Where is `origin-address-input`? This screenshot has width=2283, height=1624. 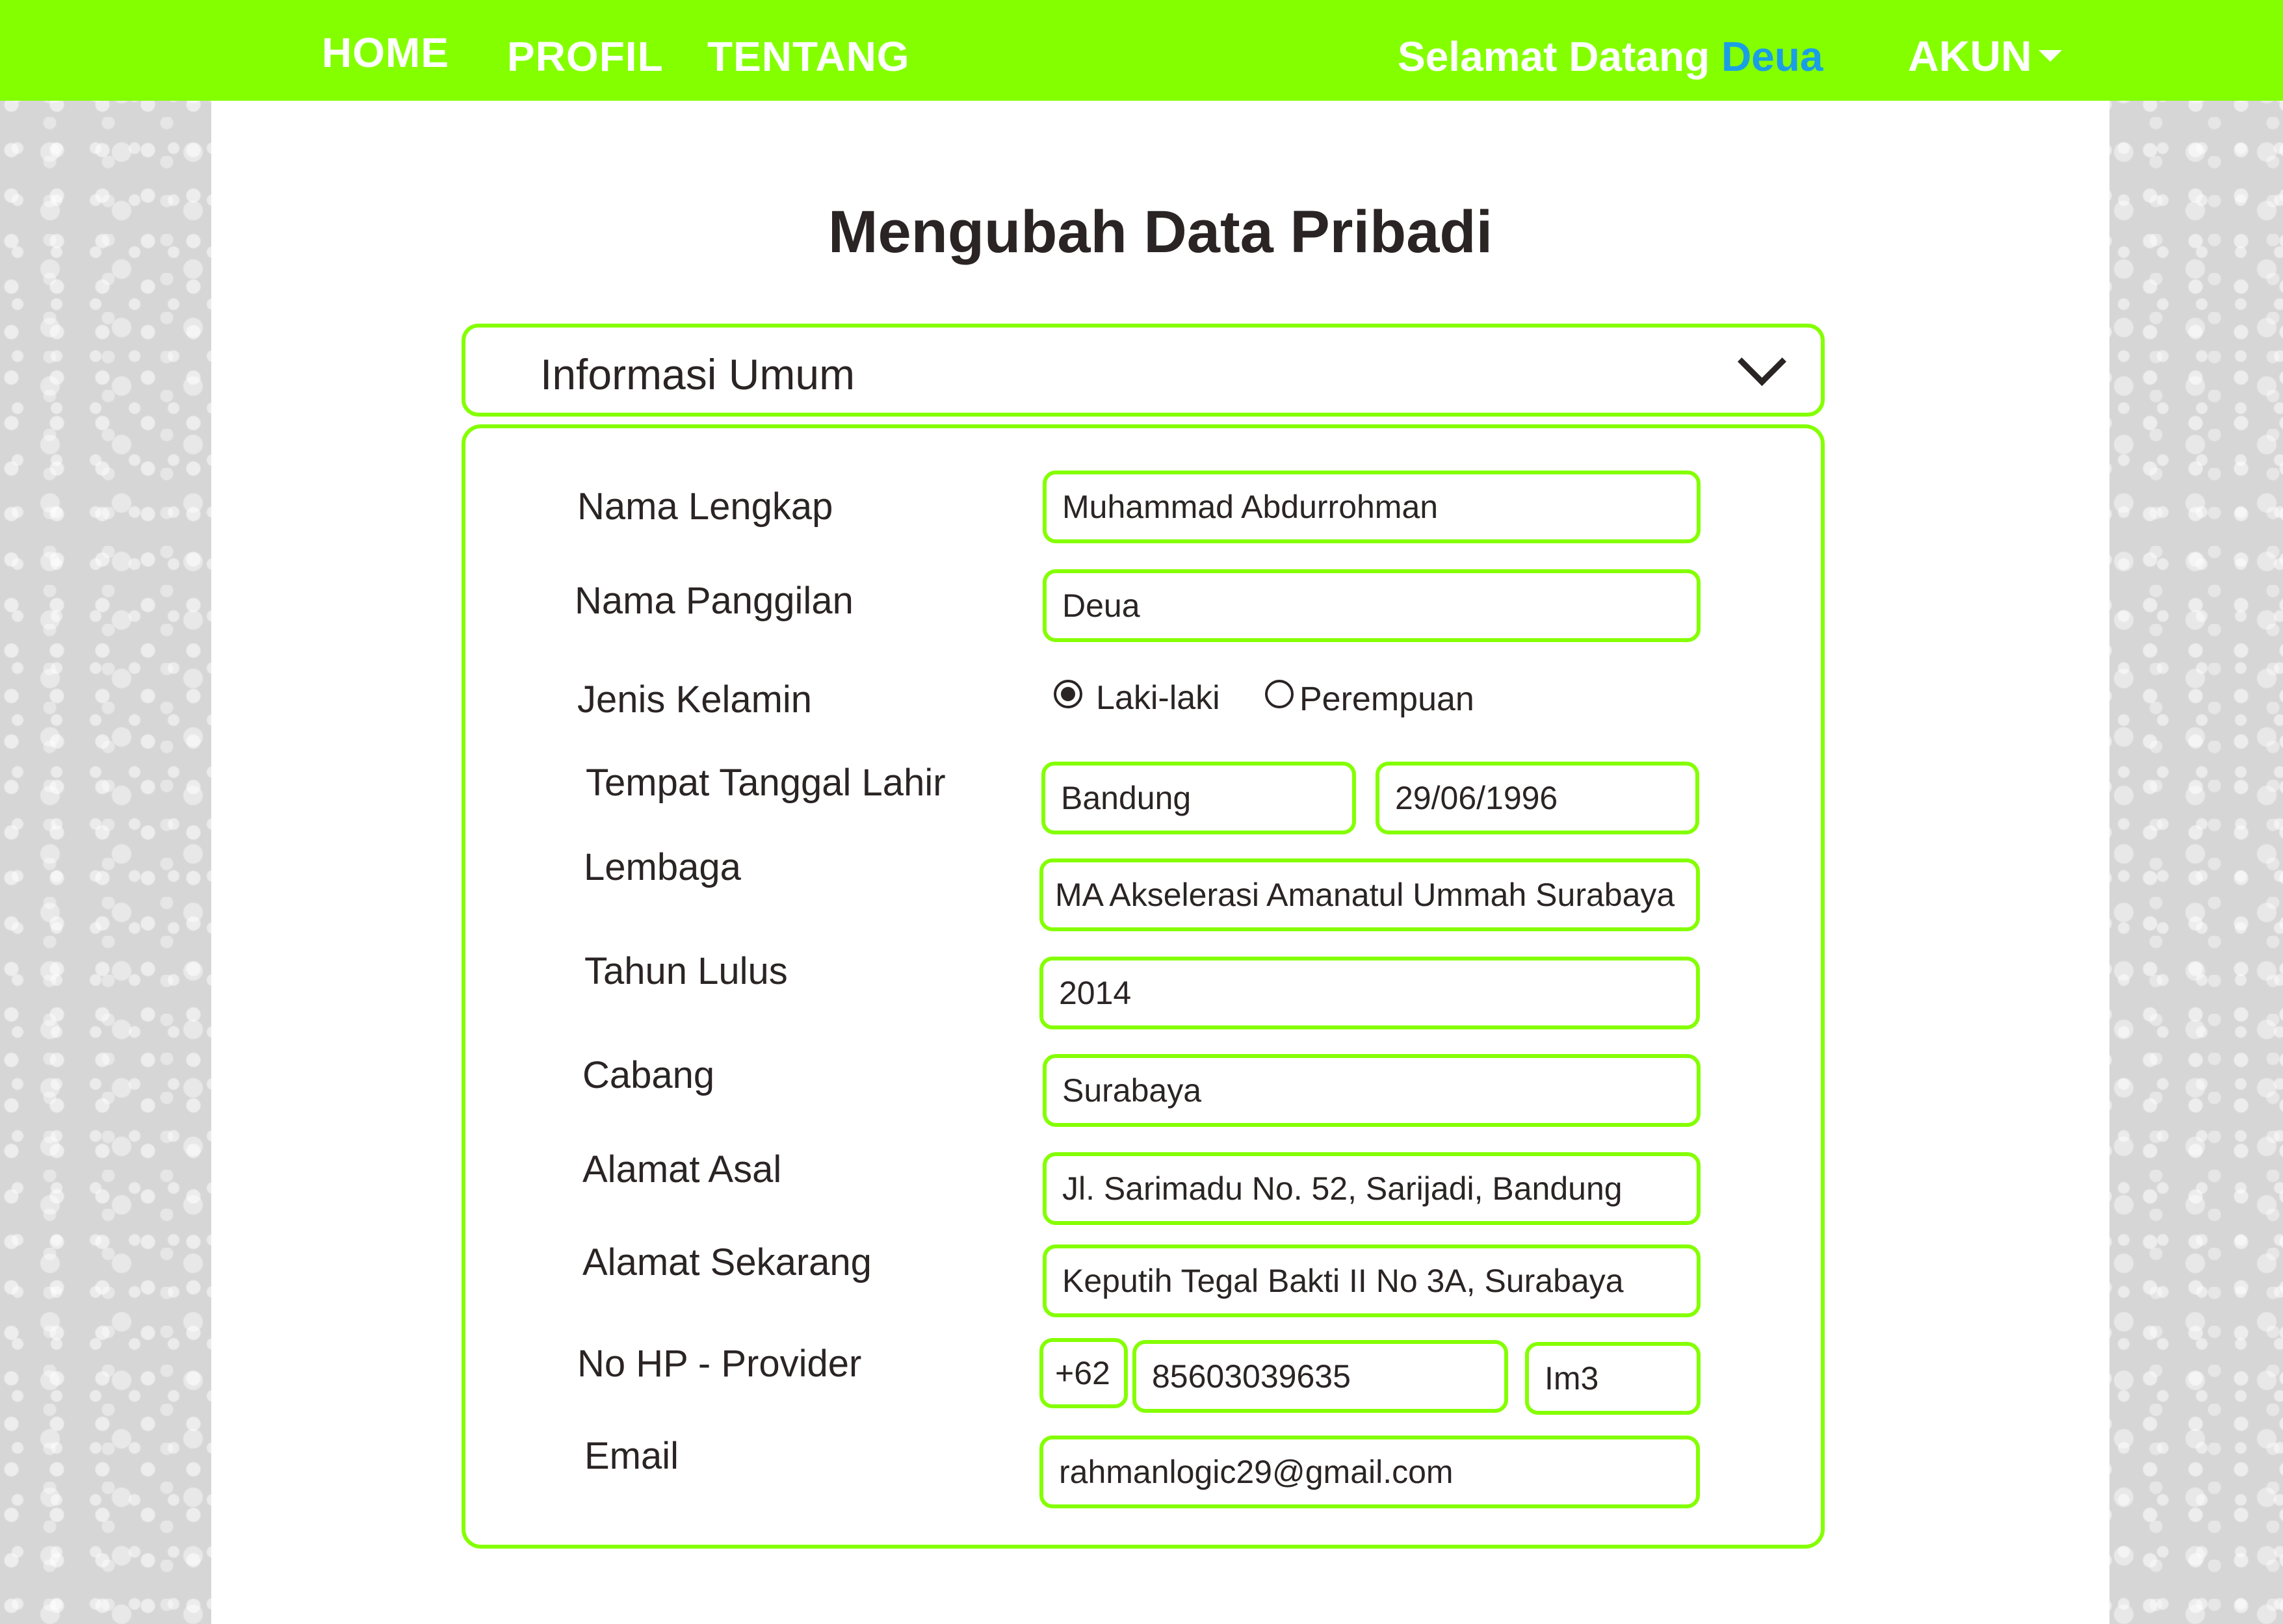 origin-address-input is located at coordinates (1372, 1188).